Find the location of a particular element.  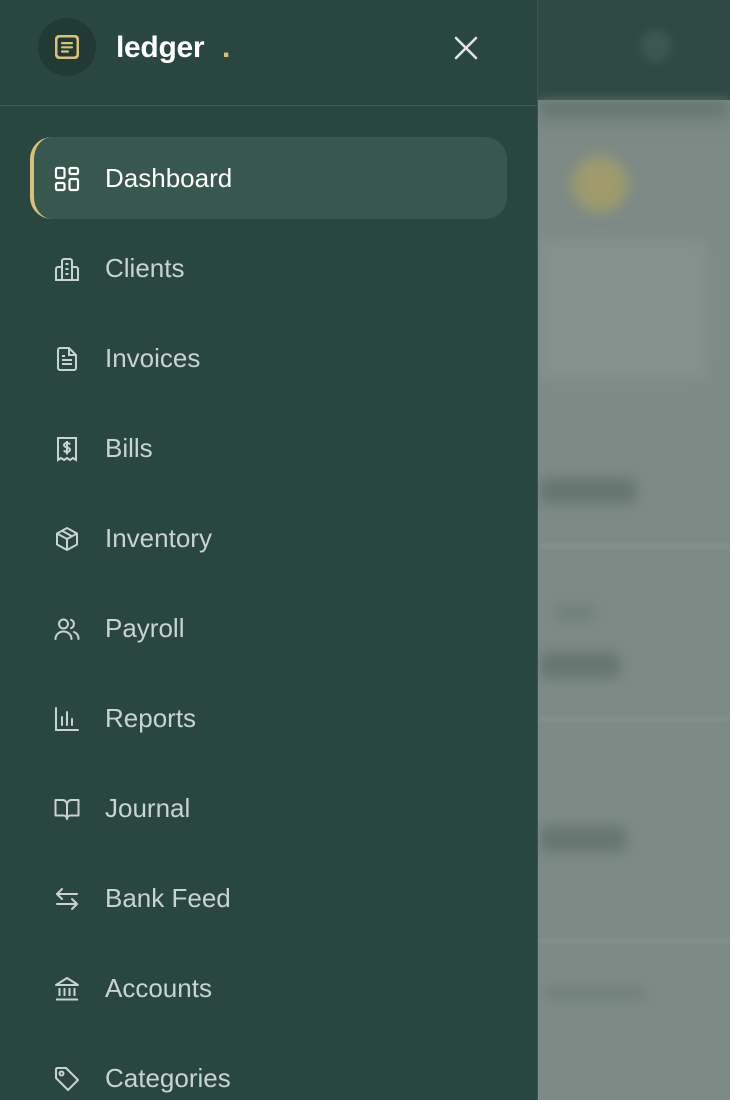

sidebar-item-bills: Bills is located at coordinates (268, 448).